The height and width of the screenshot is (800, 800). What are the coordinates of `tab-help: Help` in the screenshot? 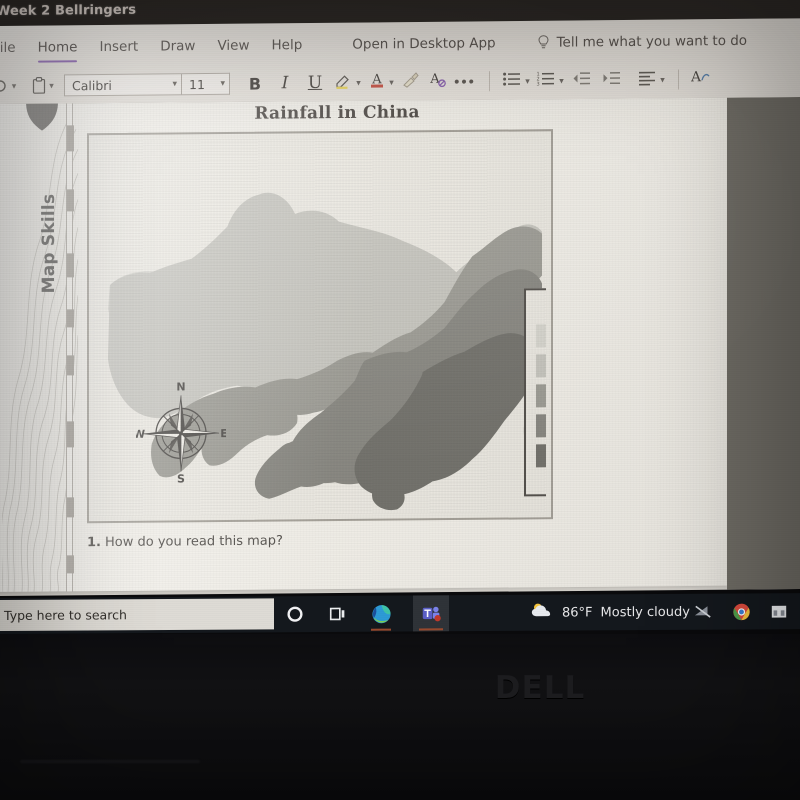 It's located at (287, 45).